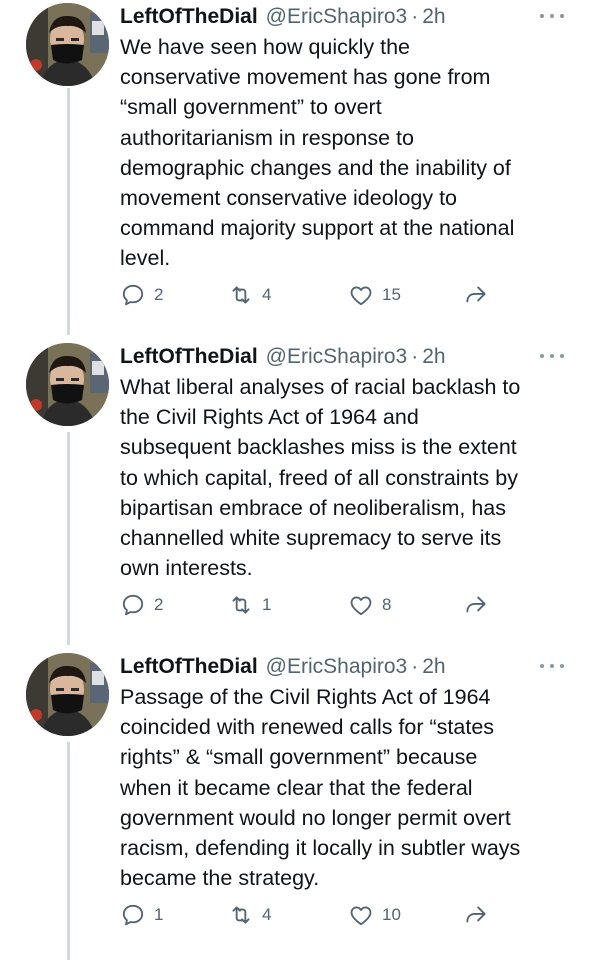 This screenshot has height=960, width=593. What do you see at coordinates (159, 914) in the screenshot?
I see `reply-count: 1` at bounding box center [159, 914].